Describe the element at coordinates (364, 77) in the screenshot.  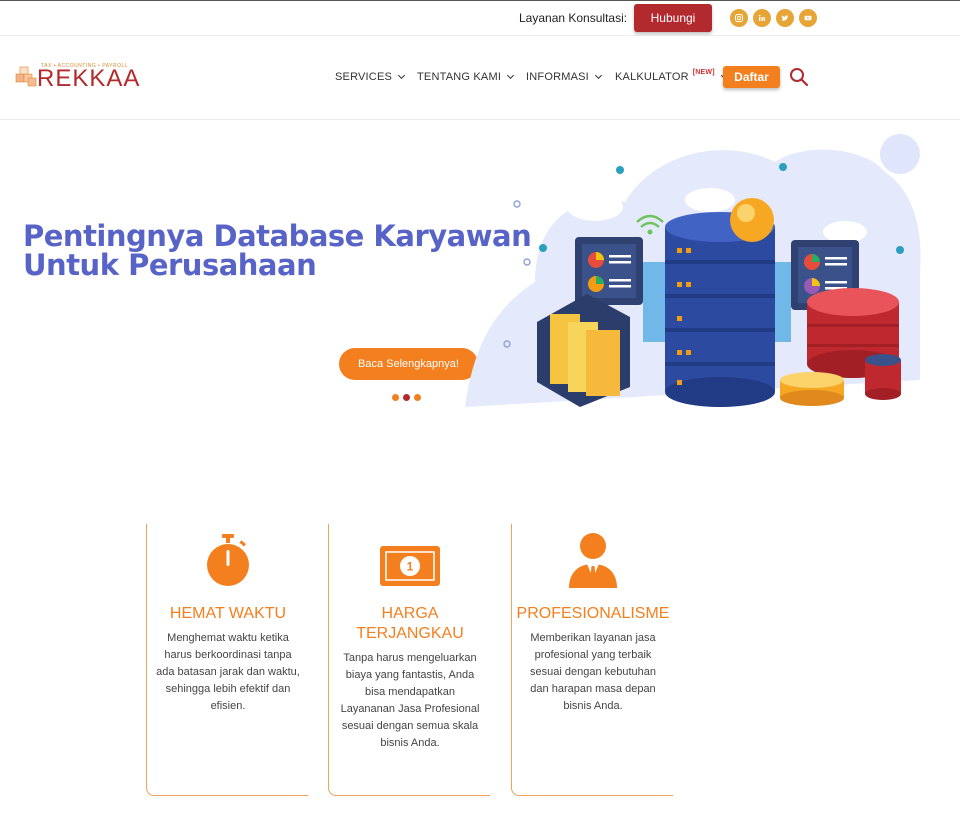
I see `nav-services-label: SERVICES` at that location.